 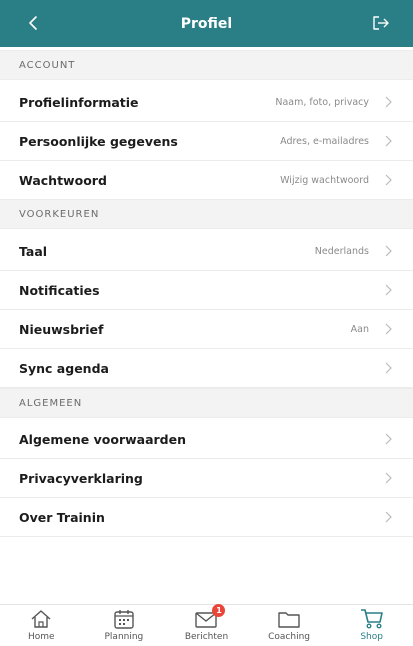 I want to click on tab-coaching: Coaching, so click(x=289, y=623).